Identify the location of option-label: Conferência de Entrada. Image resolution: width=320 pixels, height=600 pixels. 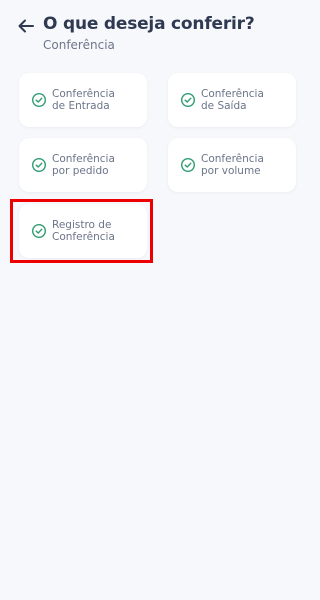
(83, 100).